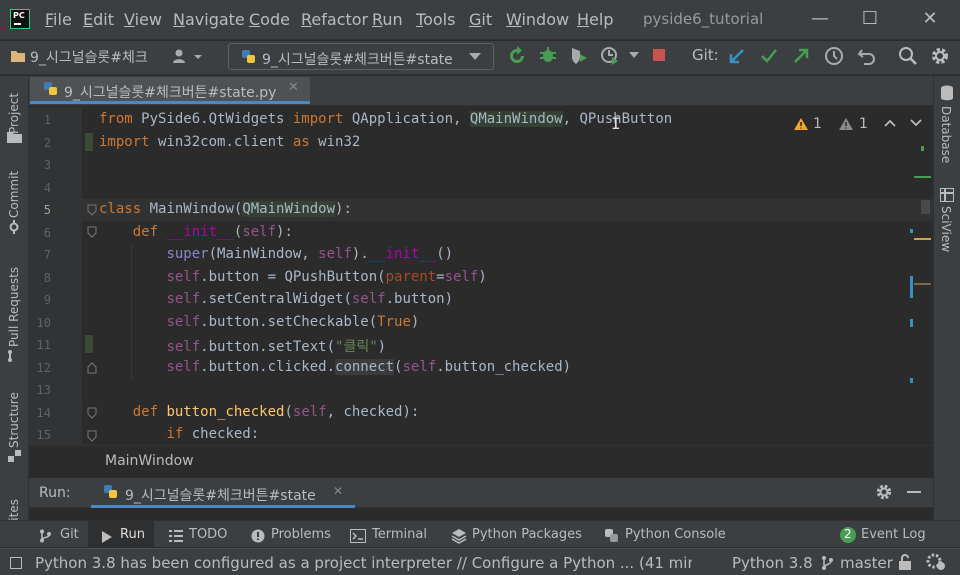 This screenshot has width=960, height=575. I want to click on run-tab-underline, so click(223, 506).